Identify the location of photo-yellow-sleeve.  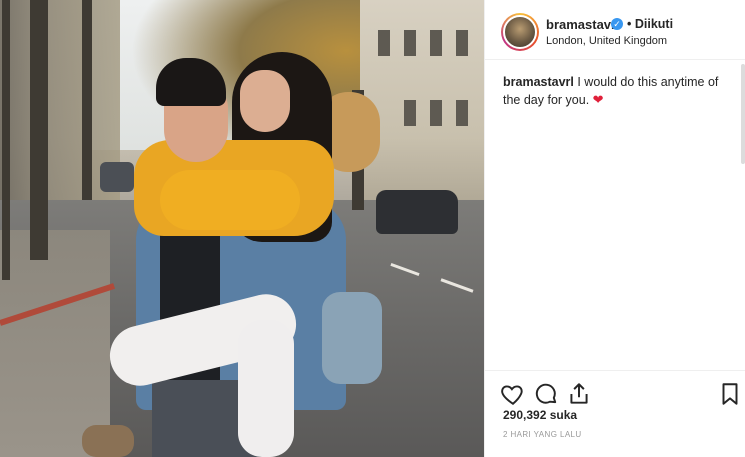
(230, 200).